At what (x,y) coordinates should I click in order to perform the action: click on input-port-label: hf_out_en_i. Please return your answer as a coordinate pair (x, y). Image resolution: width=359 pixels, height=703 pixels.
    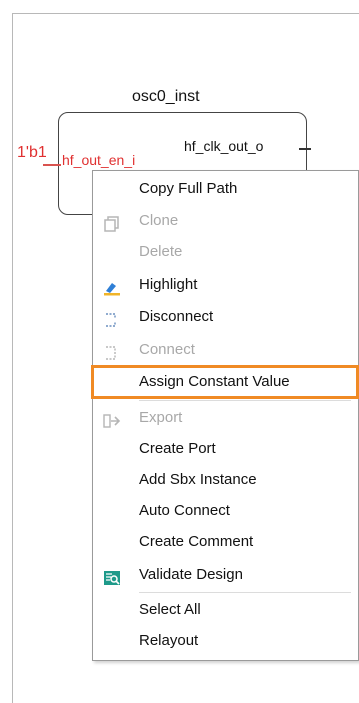
    Looking at the image, I should click on (98, 160).